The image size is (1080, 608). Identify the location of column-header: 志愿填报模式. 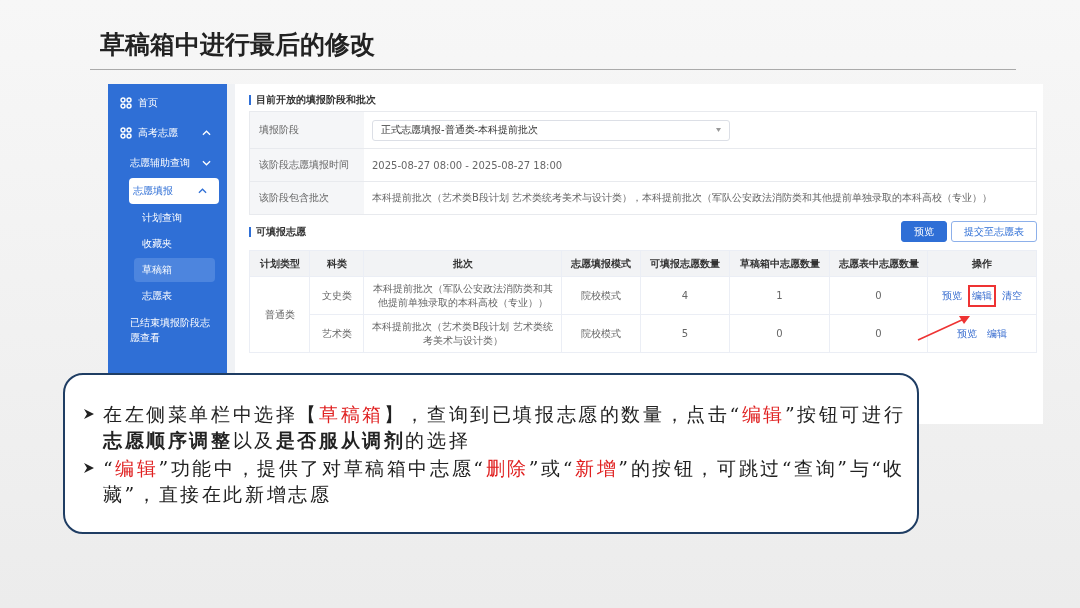
(601, 263).